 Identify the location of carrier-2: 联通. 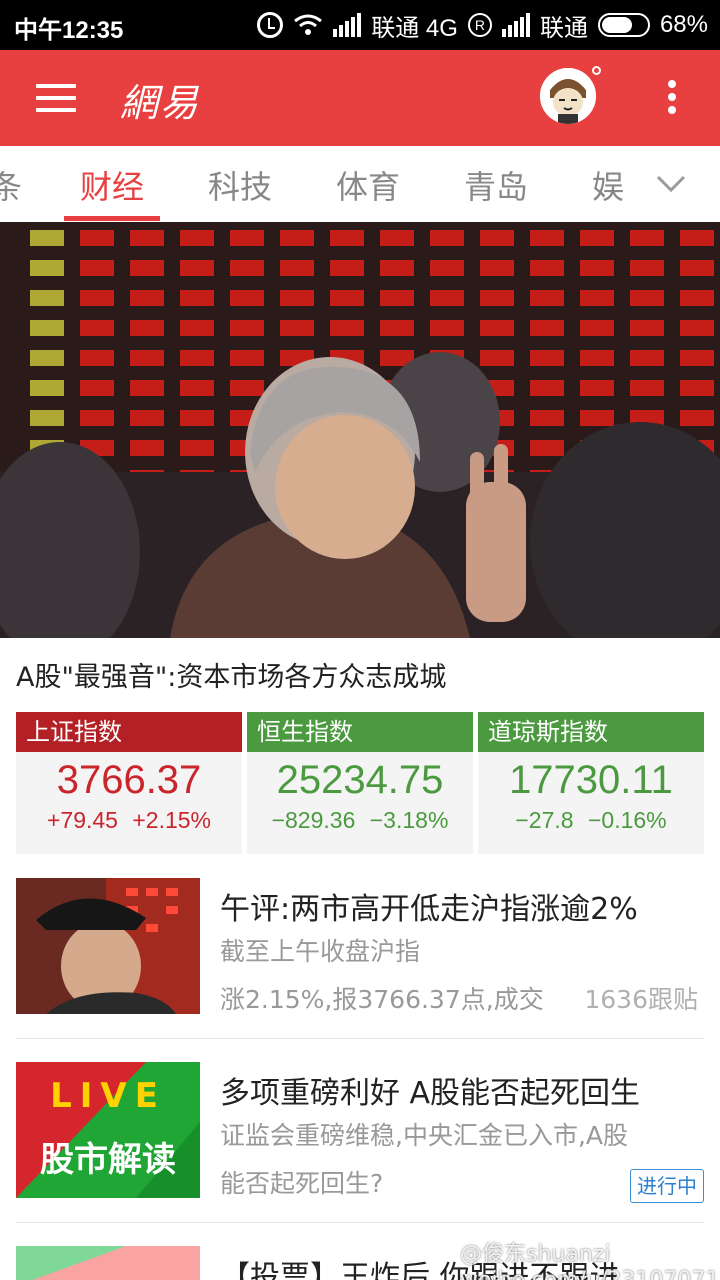
(563, 28).